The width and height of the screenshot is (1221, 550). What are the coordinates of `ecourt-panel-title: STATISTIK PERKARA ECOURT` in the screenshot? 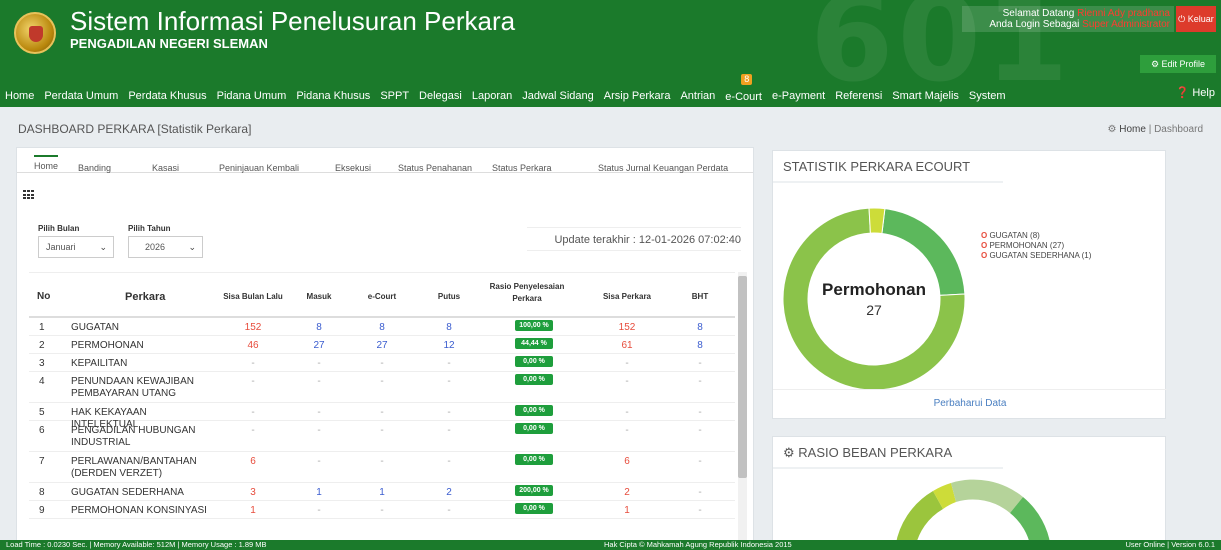 It's located at (877, 166).